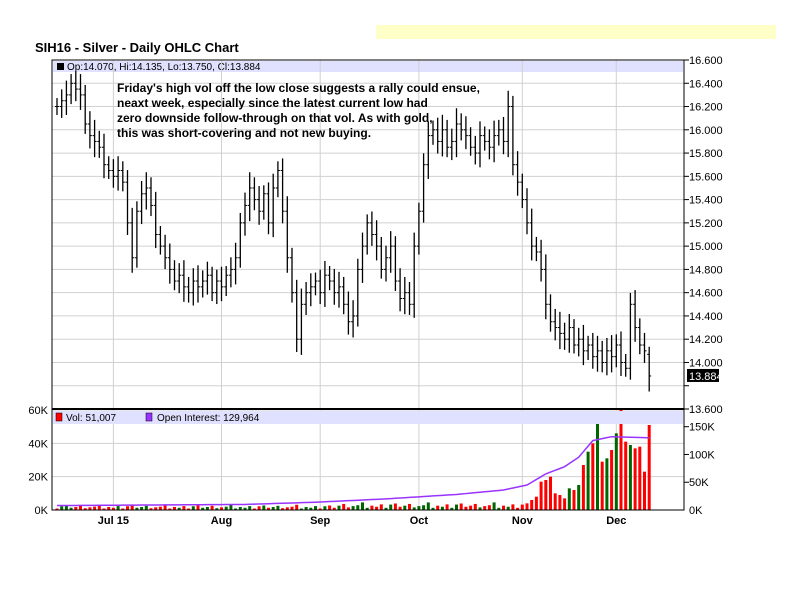 The image size is (800, 600). What do you see at coordinates (38, 444) in the screenshot?
I see `volume-tick-label: 40K` at bounding box center [38, 444].